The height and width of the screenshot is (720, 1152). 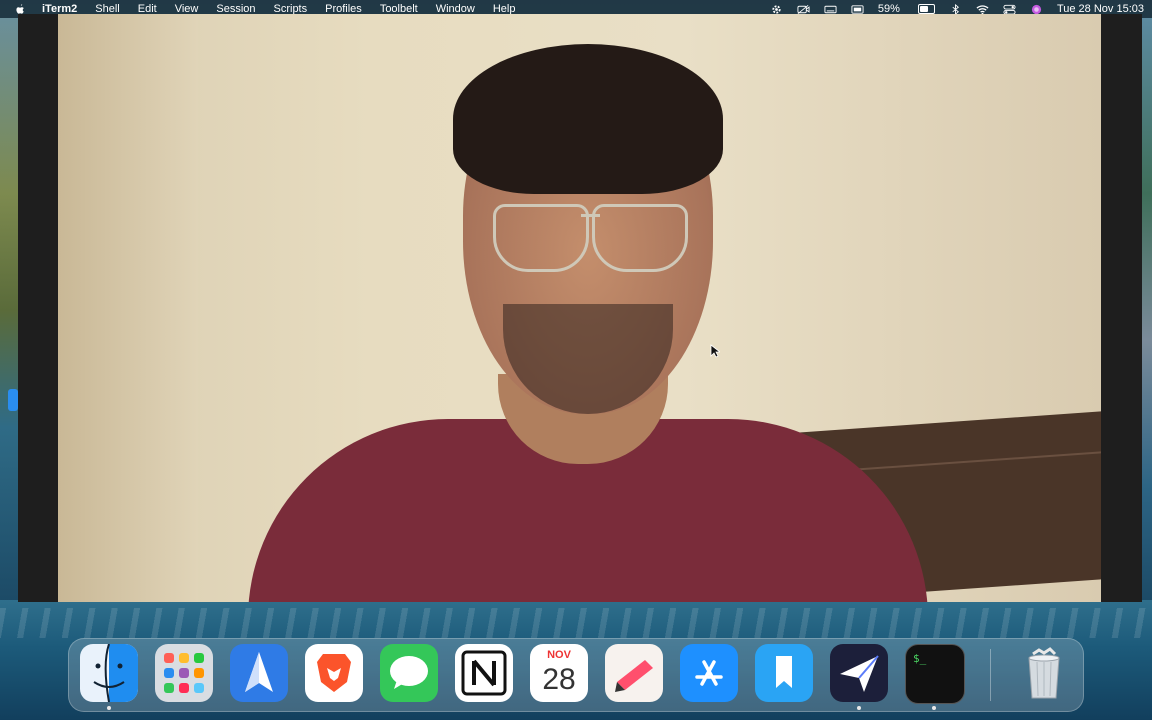 I want to click on wifi-icon, so click(x=982, y=9).